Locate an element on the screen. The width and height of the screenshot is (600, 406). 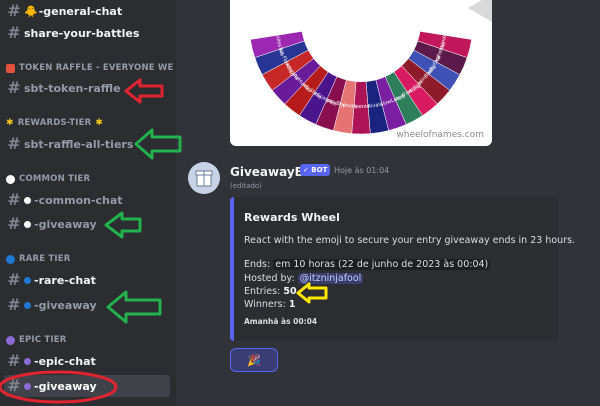
message-timestamp: Hoje às 01:04 is located at coordinates (362, 170).